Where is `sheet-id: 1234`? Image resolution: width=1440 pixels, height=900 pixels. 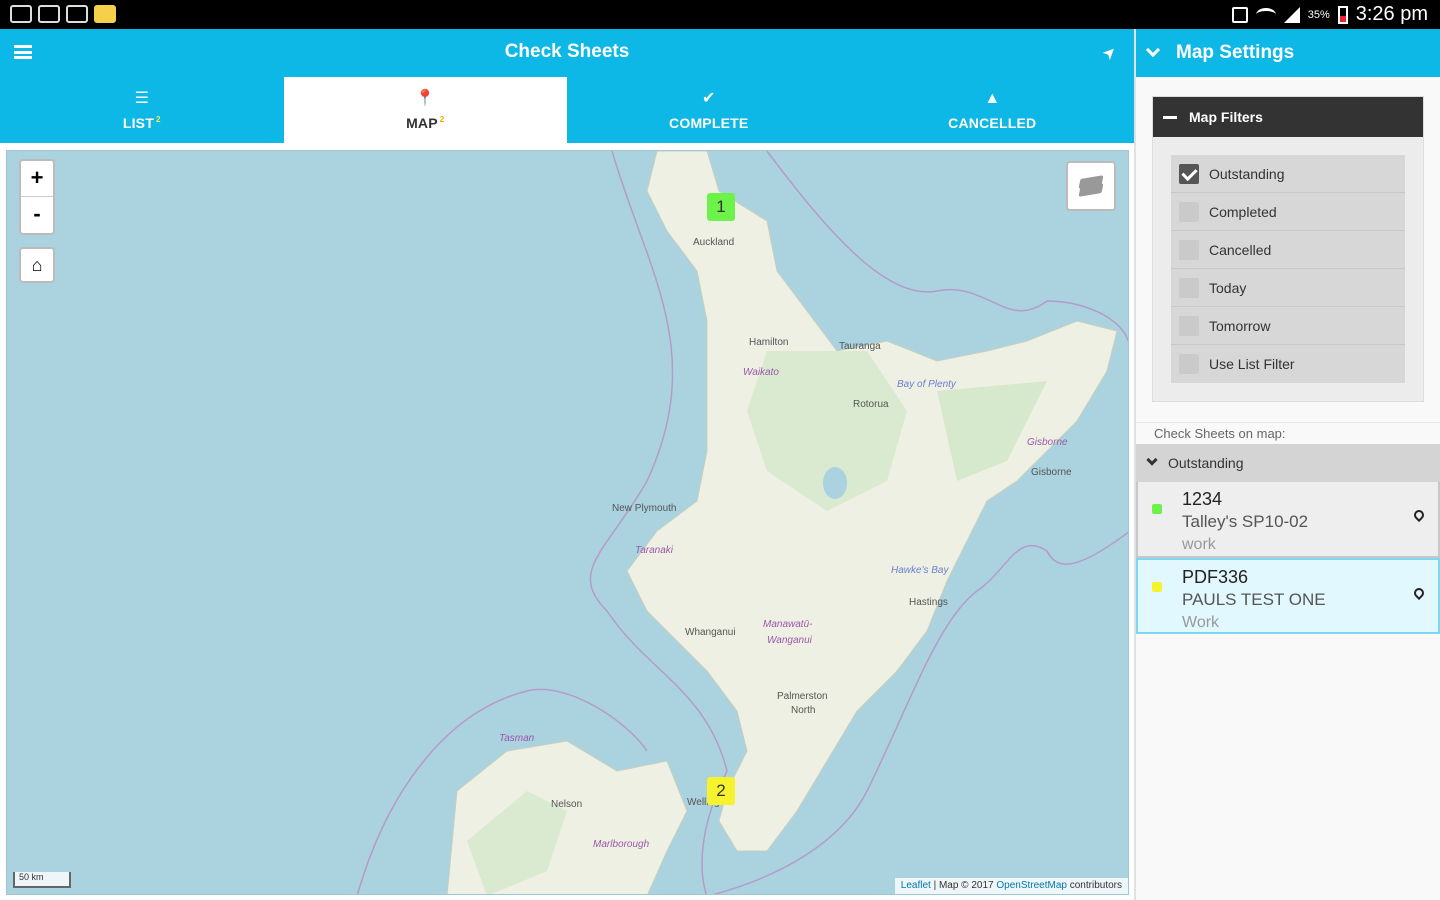
sheet-id: 1234 is located at coordinates (1202, 499).